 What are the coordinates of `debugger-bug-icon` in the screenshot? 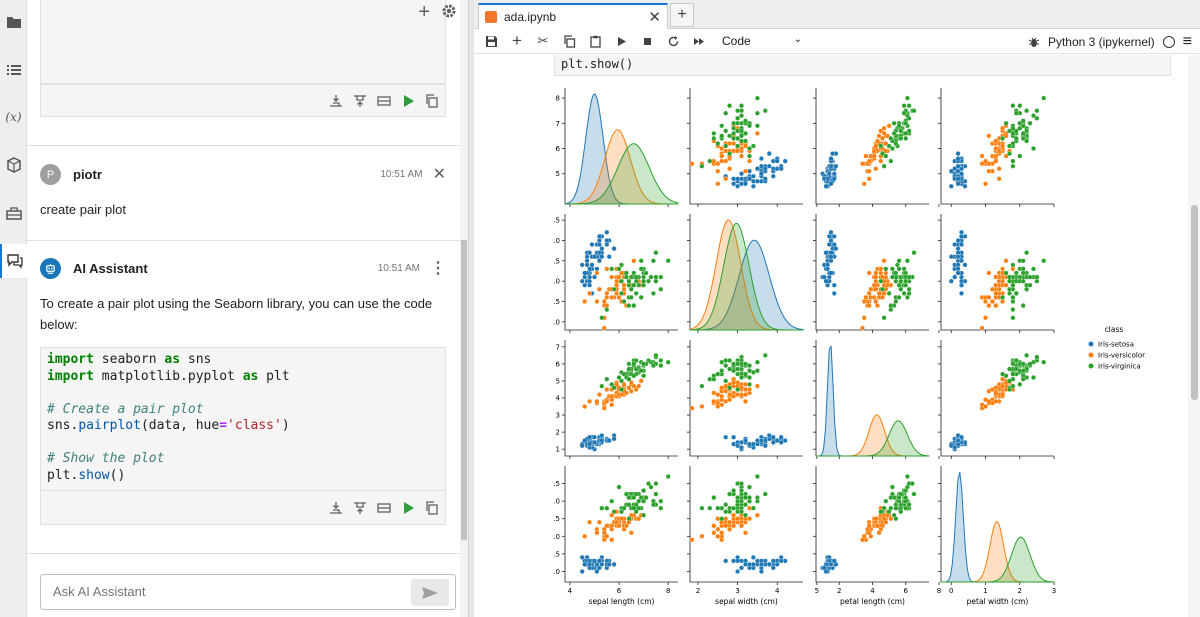 It's located at (1034, 42).